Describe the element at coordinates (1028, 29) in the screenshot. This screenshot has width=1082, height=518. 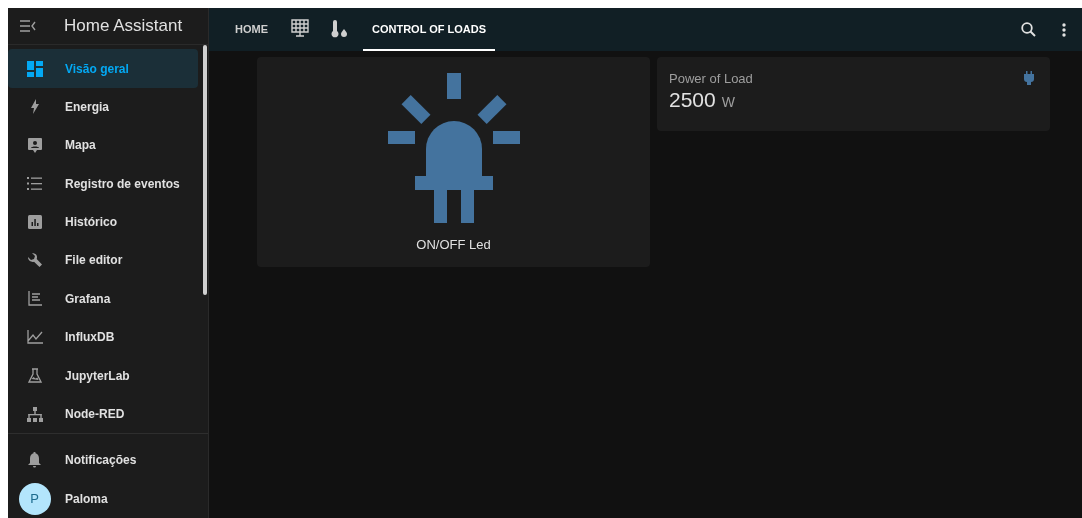
I see `search-icon` at that location.